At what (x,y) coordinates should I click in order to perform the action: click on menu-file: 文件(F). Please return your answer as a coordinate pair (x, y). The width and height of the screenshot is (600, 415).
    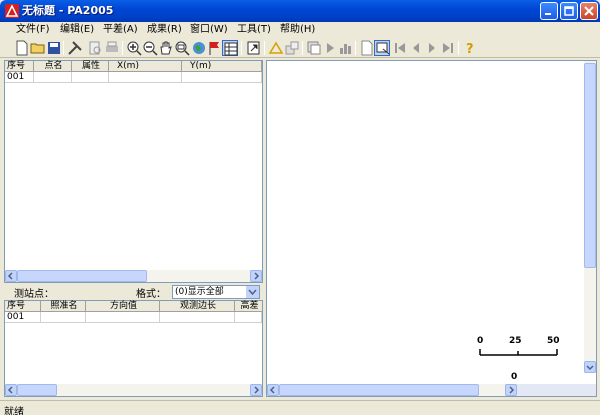
    Looking at the image, I should click on (33, 30).